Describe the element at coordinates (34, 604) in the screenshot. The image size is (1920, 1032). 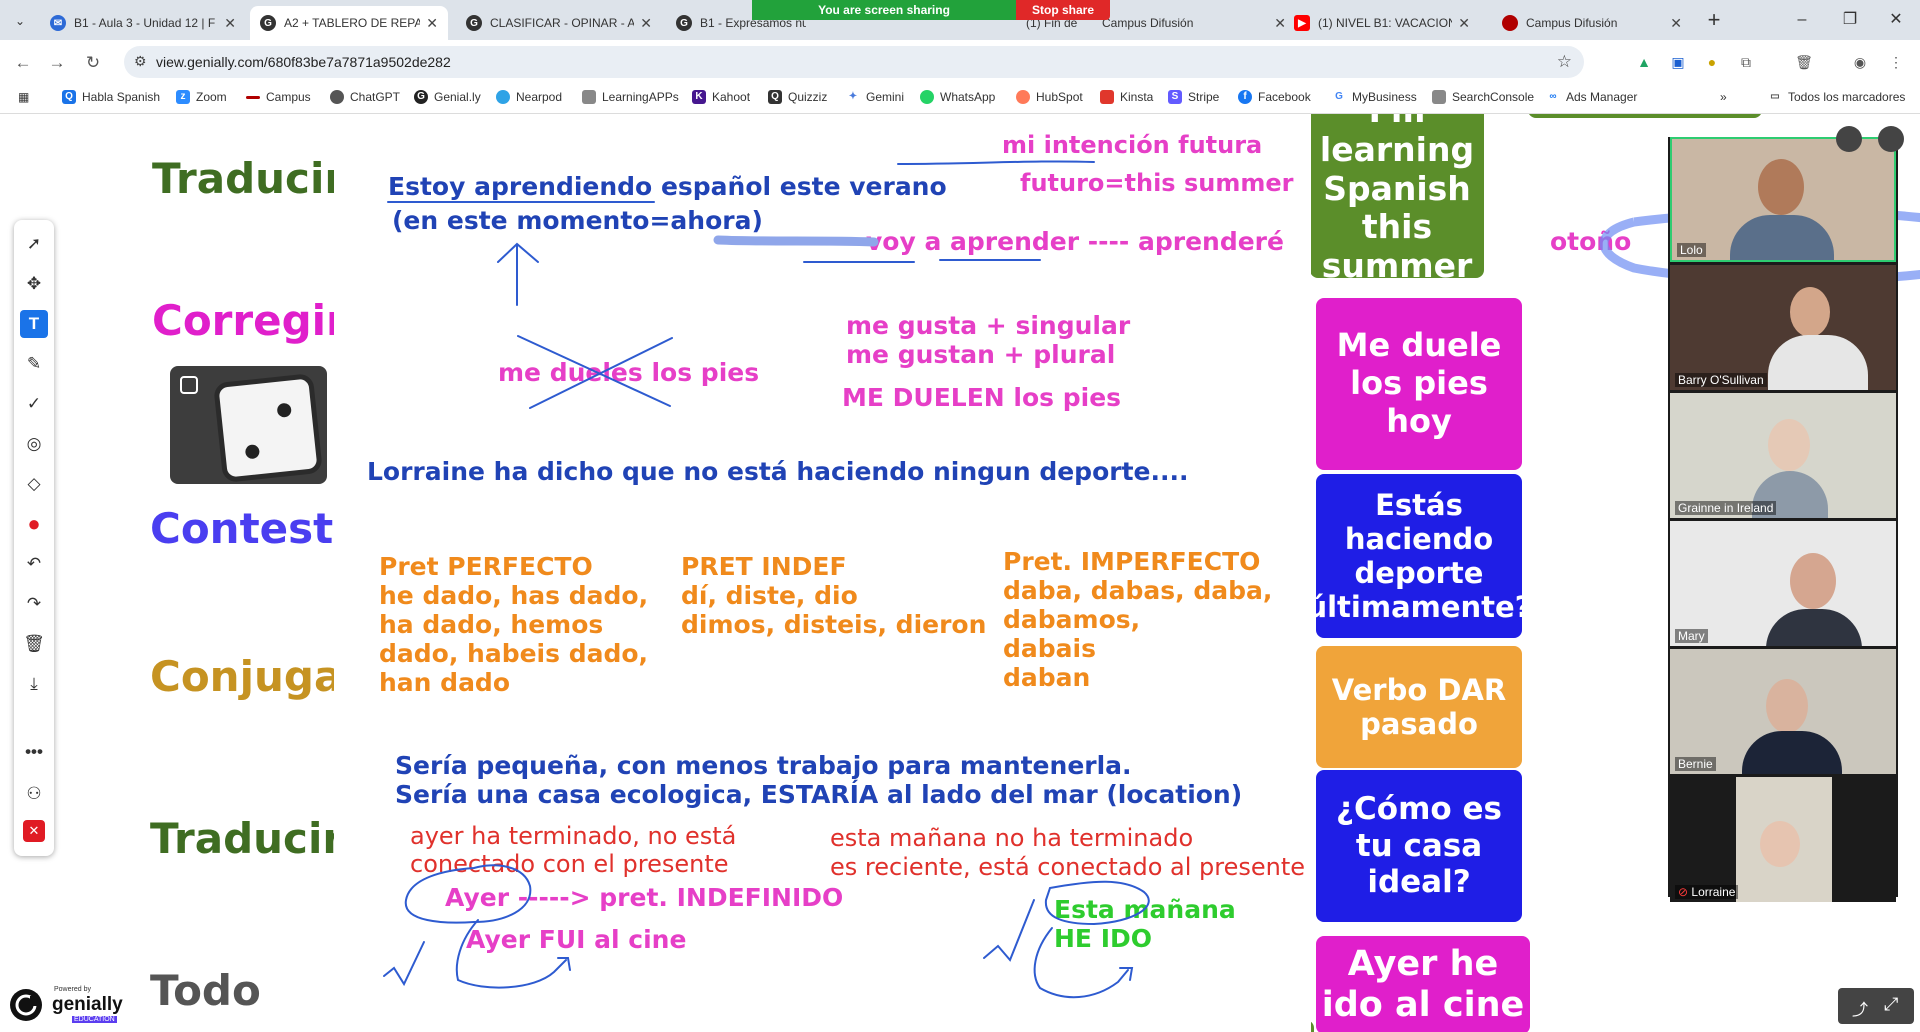
I see `redo-icon: ↷` at that location.